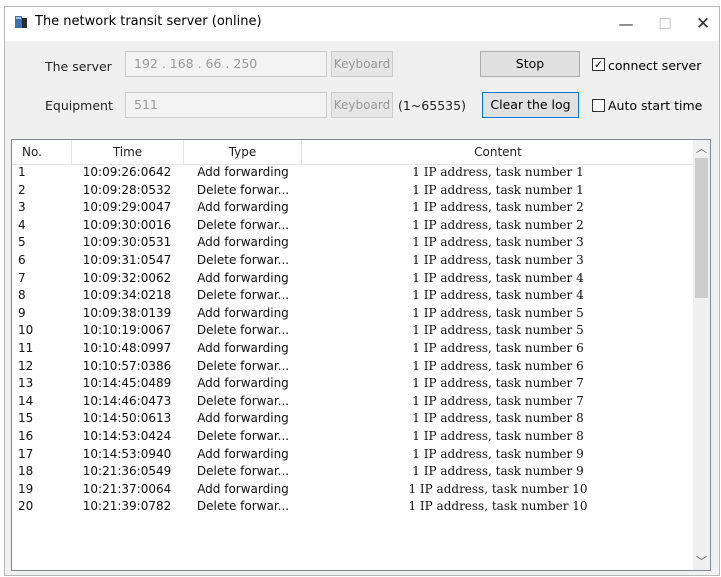 Image resolution: width=721 pixels, height=577 pixels. I want to click on cell-no: 3, so click(22, 207).